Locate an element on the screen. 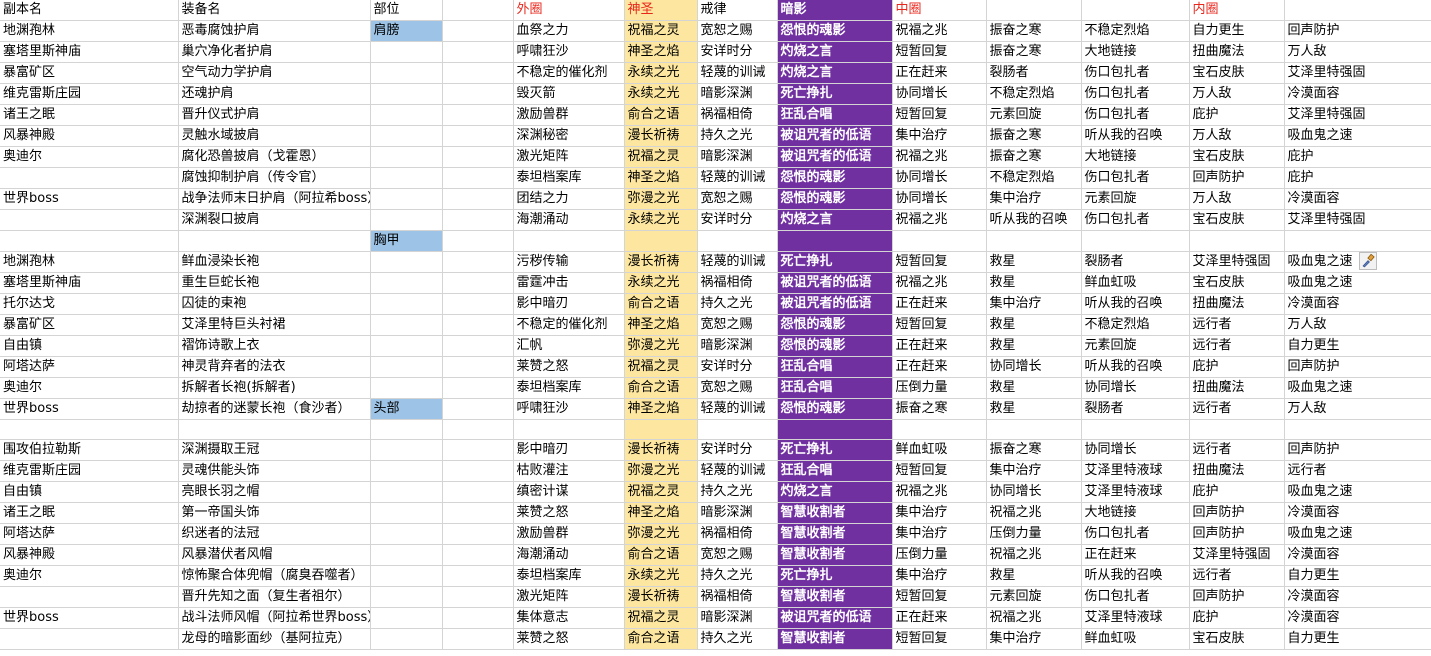  table-cell: 巢穴净化者护肩 is located at coordinates (274, 52).